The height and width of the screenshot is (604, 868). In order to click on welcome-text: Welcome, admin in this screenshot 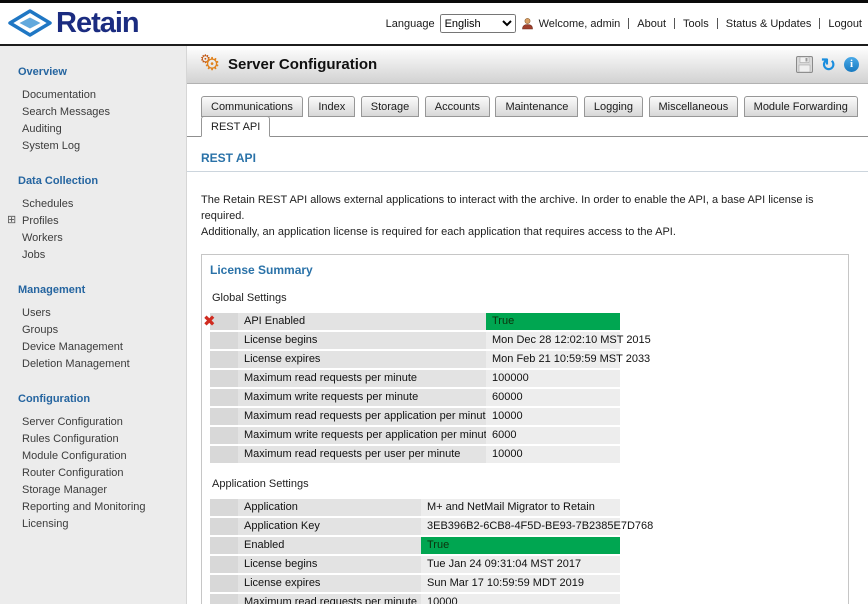, I will do `click(579, 23)`.